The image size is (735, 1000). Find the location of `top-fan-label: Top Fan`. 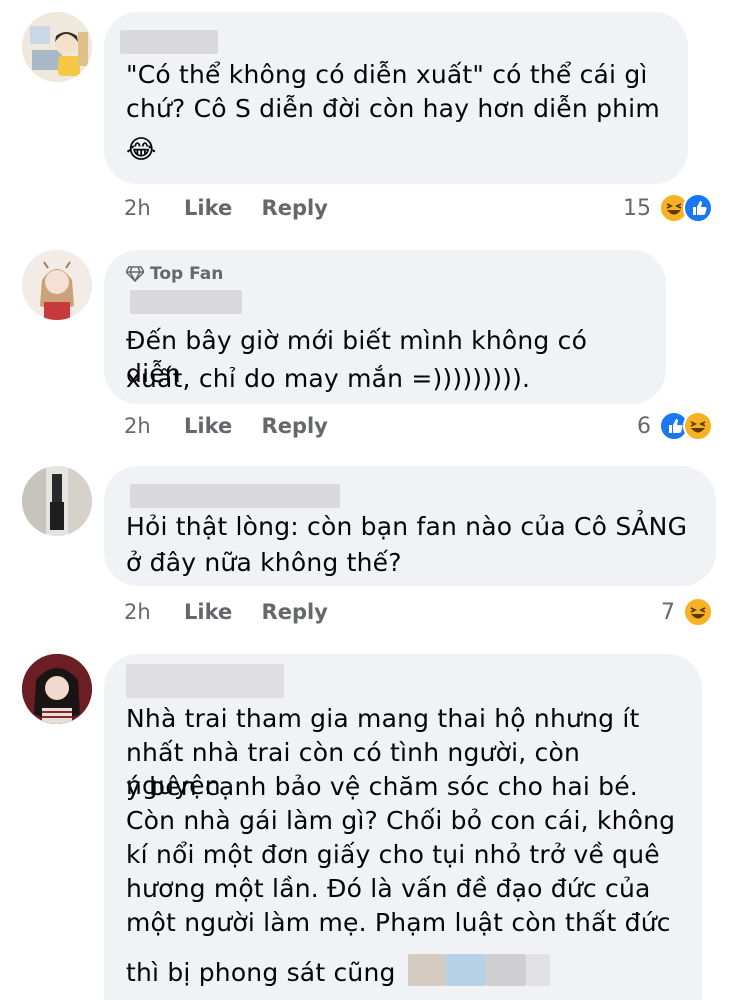

top-fan-label: Top Fan is located at coordinates (187, 274).